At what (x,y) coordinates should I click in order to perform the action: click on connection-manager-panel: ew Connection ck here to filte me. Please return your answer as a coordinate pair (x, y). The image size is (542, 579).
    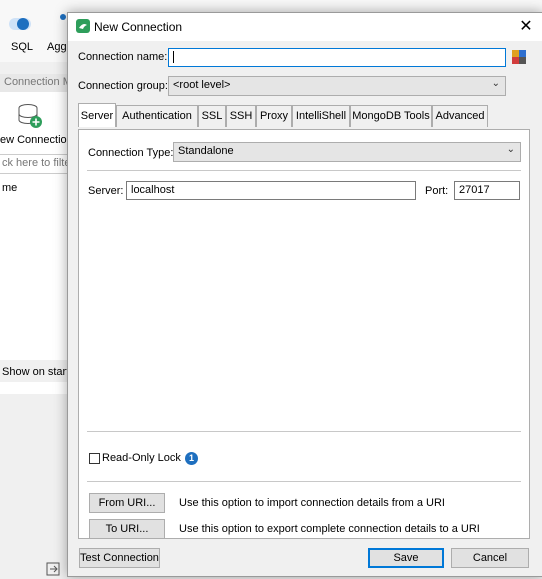
    Looking at the image, I should click on (36, 243).